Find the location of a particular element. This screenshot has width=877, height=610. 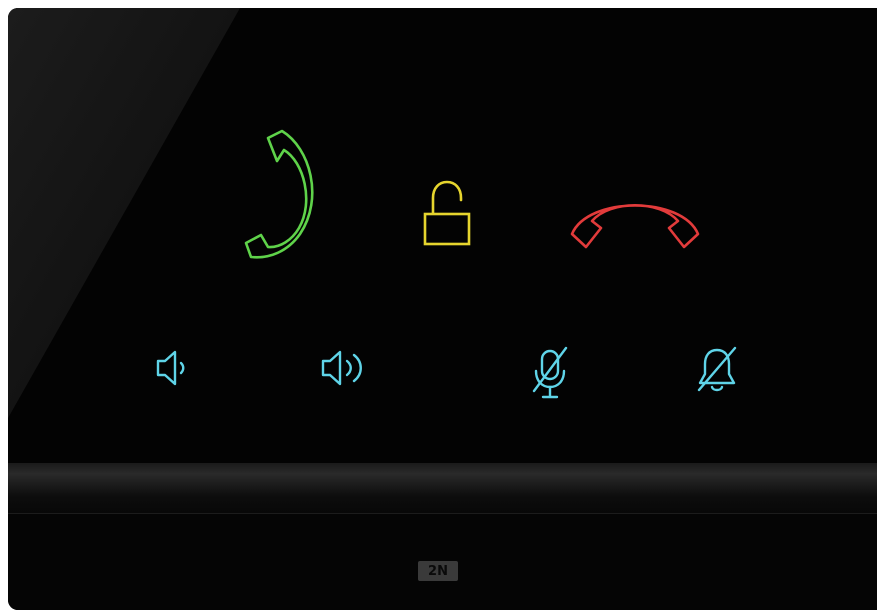

volume-down-button is located at coordinates (174, 368).